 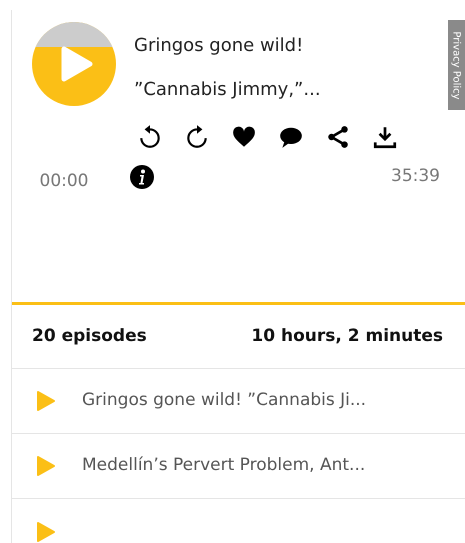 What do you see at coordinates (142, 176) in the screenshot?
I see `info-icon` at bounding box center [142, 176].